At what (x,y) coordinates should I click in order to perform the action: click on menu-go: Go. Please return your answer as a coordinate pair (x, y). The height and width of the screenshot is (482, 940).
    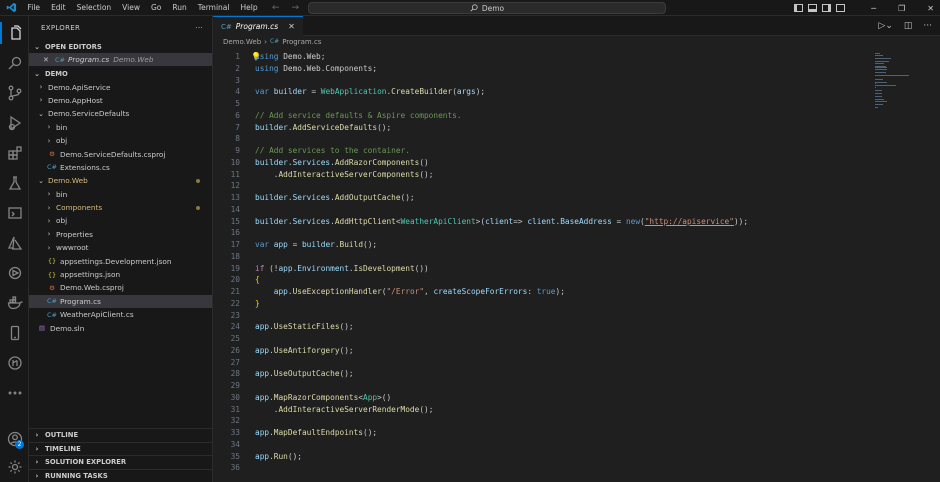
    Looking at the image, I should click on (155, 8).